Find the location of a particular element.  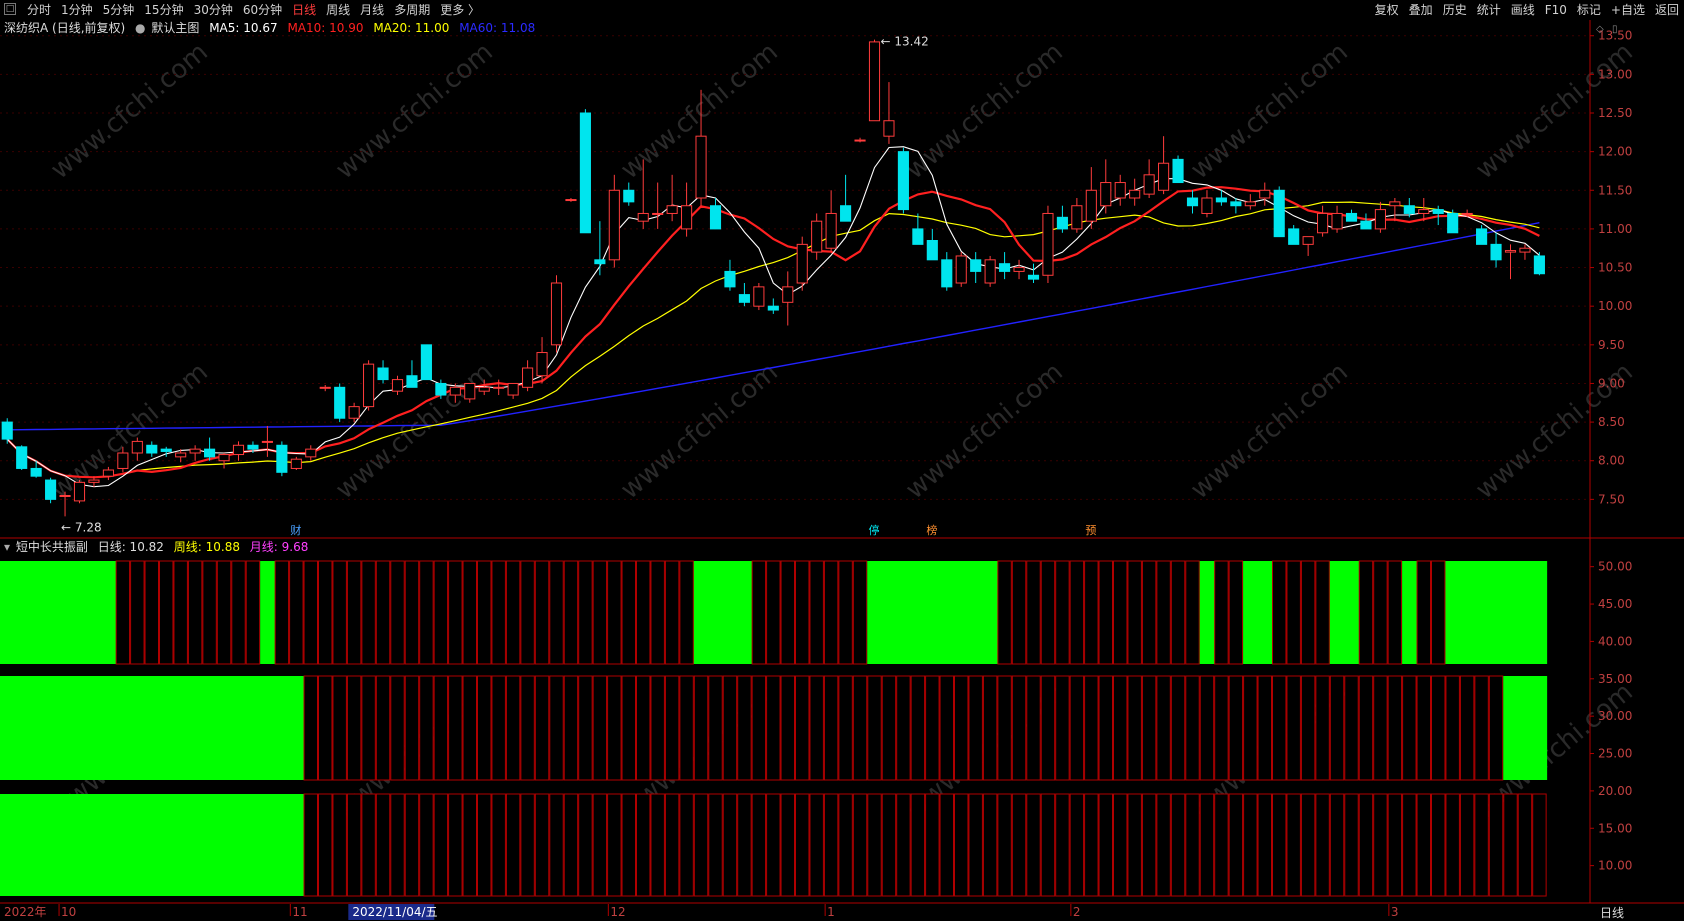

sub-indicator-toggle-icon: ▾ is located at coordinates (7, 547).